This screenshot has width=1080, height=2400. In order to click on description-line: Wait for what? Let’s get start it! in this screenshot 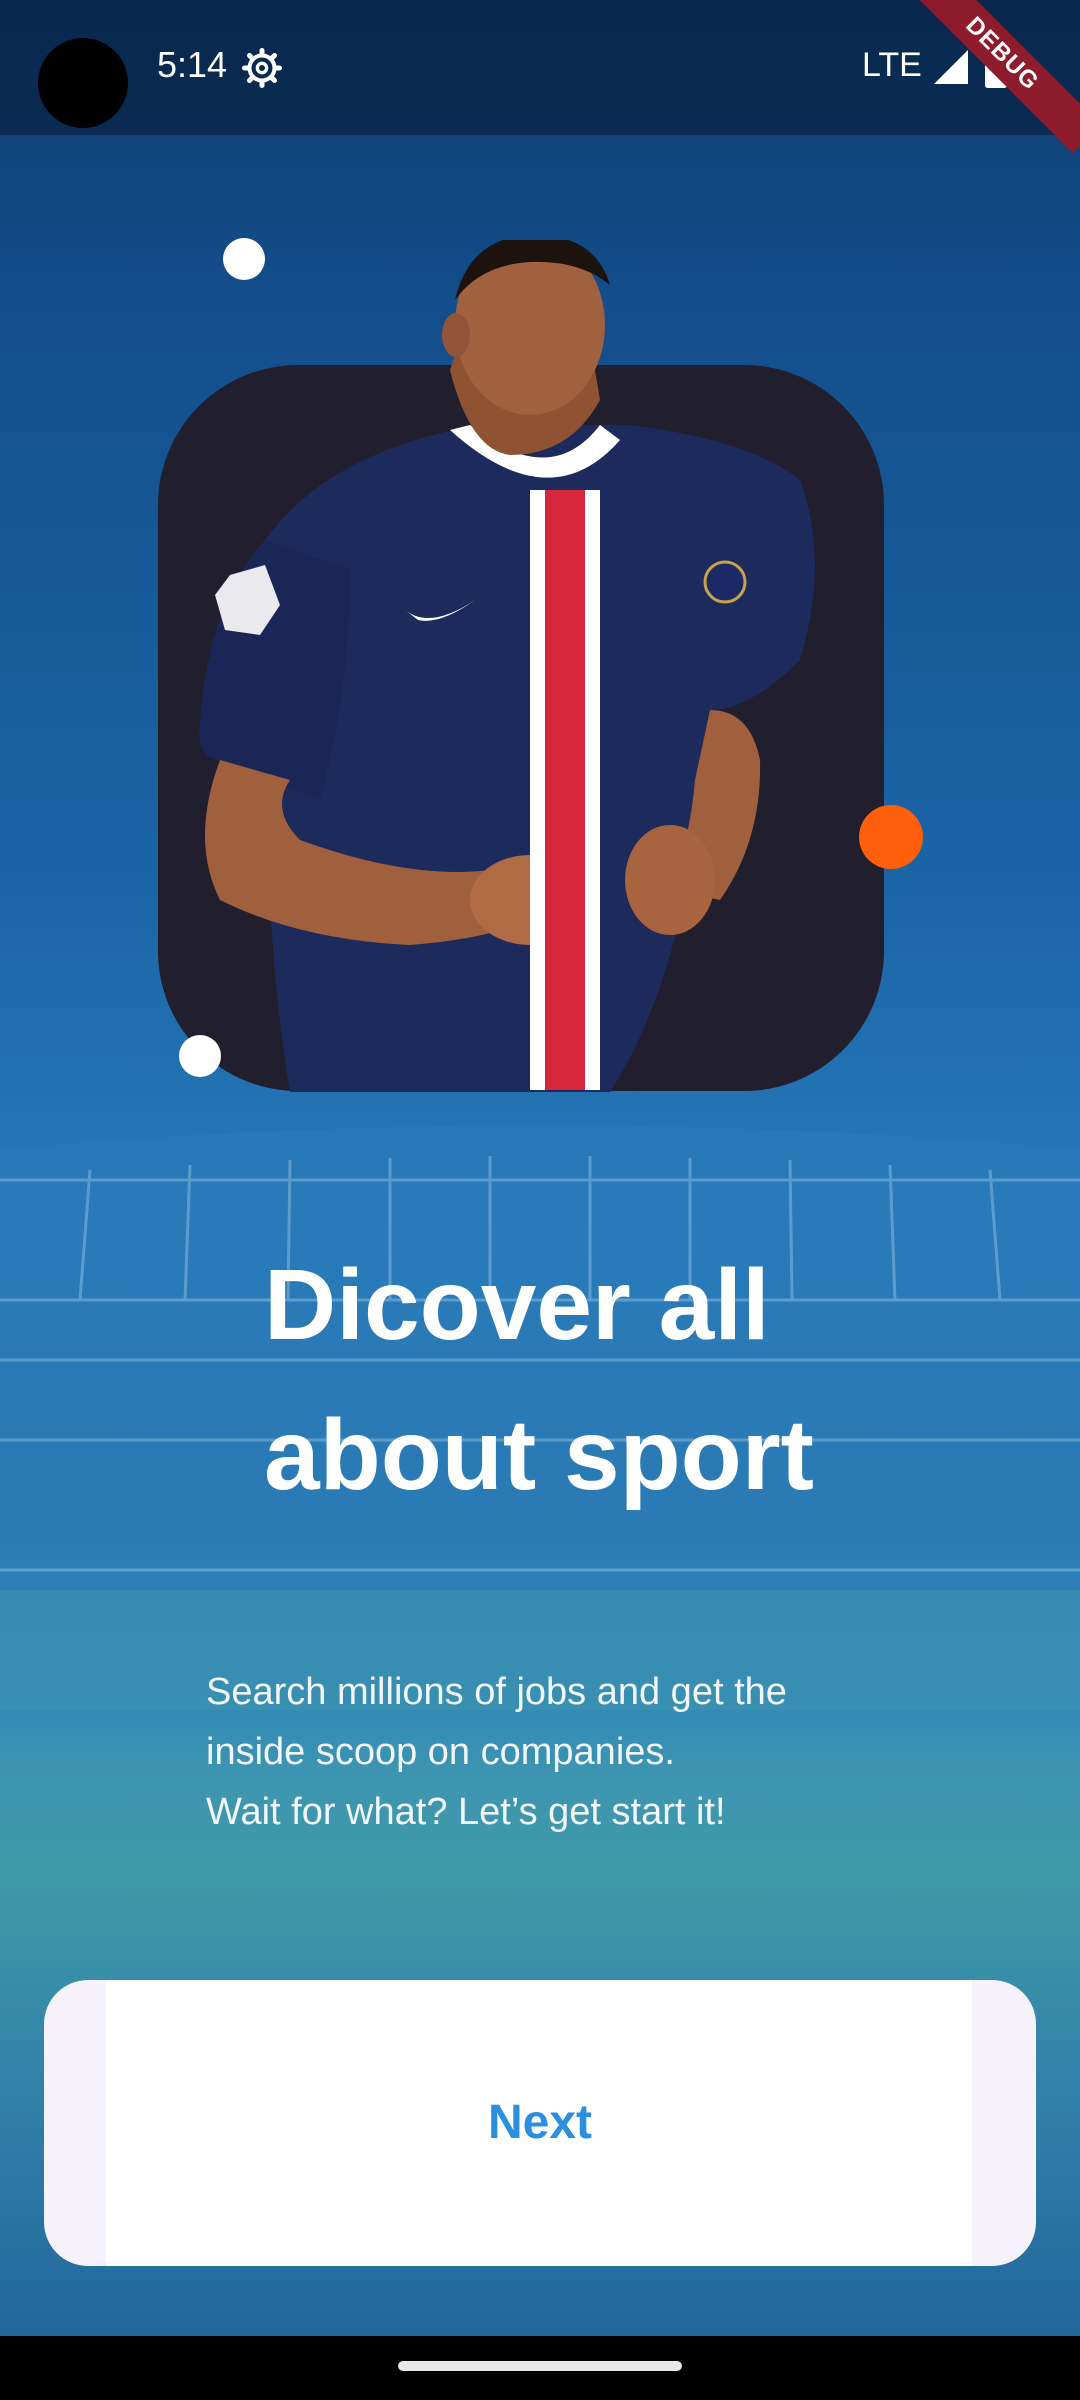, I will do `click(466, 1812)`.